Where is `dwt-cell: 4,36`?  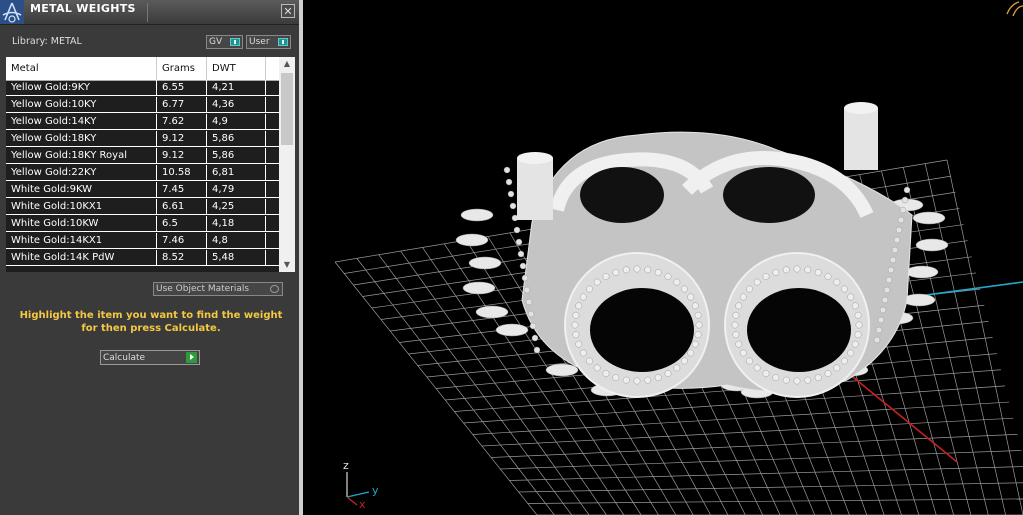 dwt-cell: 4,36 is located at coordinates (236, 104).